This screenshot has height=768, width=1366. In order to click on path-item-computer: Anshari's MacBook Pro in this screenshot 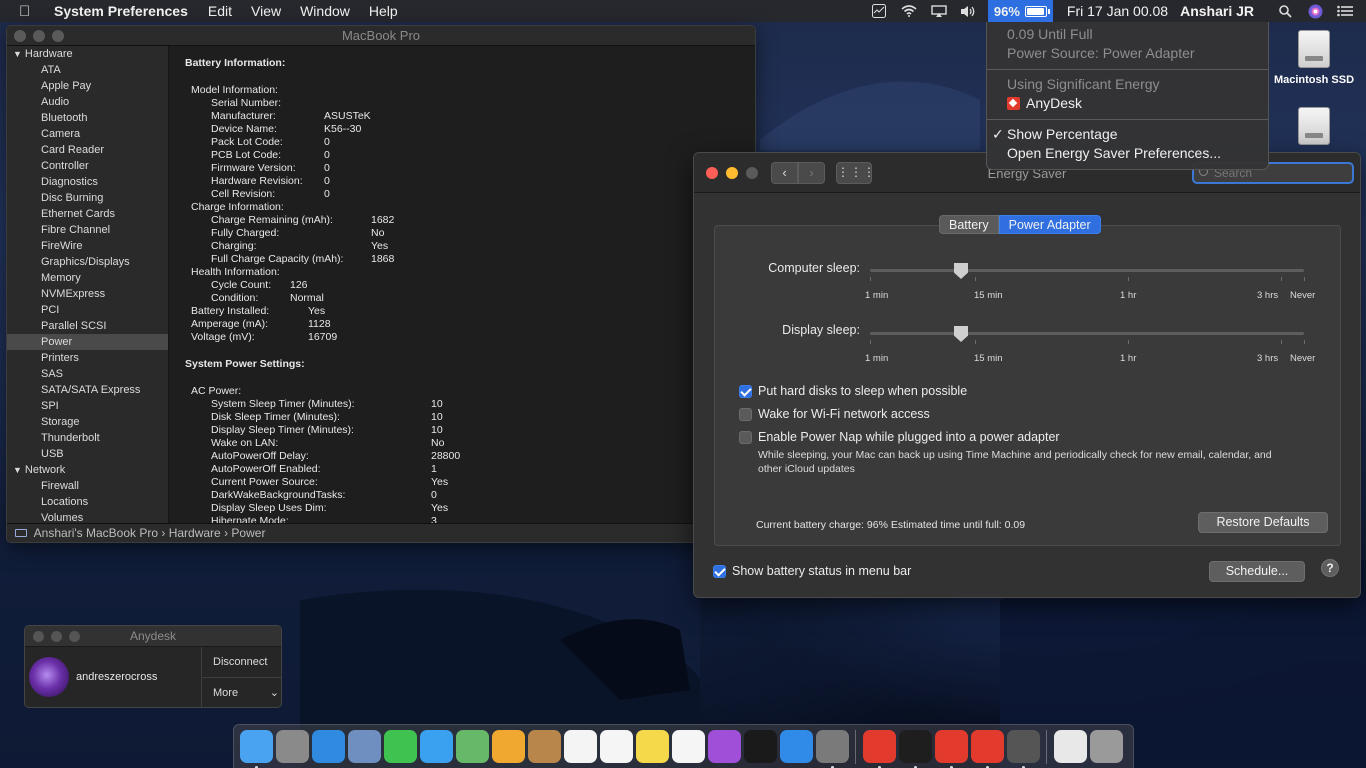, I will do `click(96, 533)`.